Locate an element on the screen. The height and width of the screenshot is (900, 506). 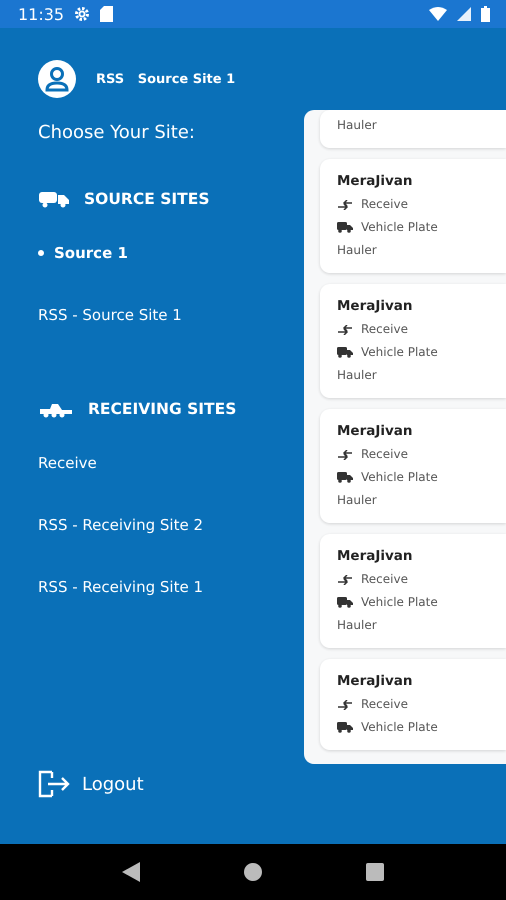
site-item: RSS - Source Site 1 is located at coordinates (110, 315).